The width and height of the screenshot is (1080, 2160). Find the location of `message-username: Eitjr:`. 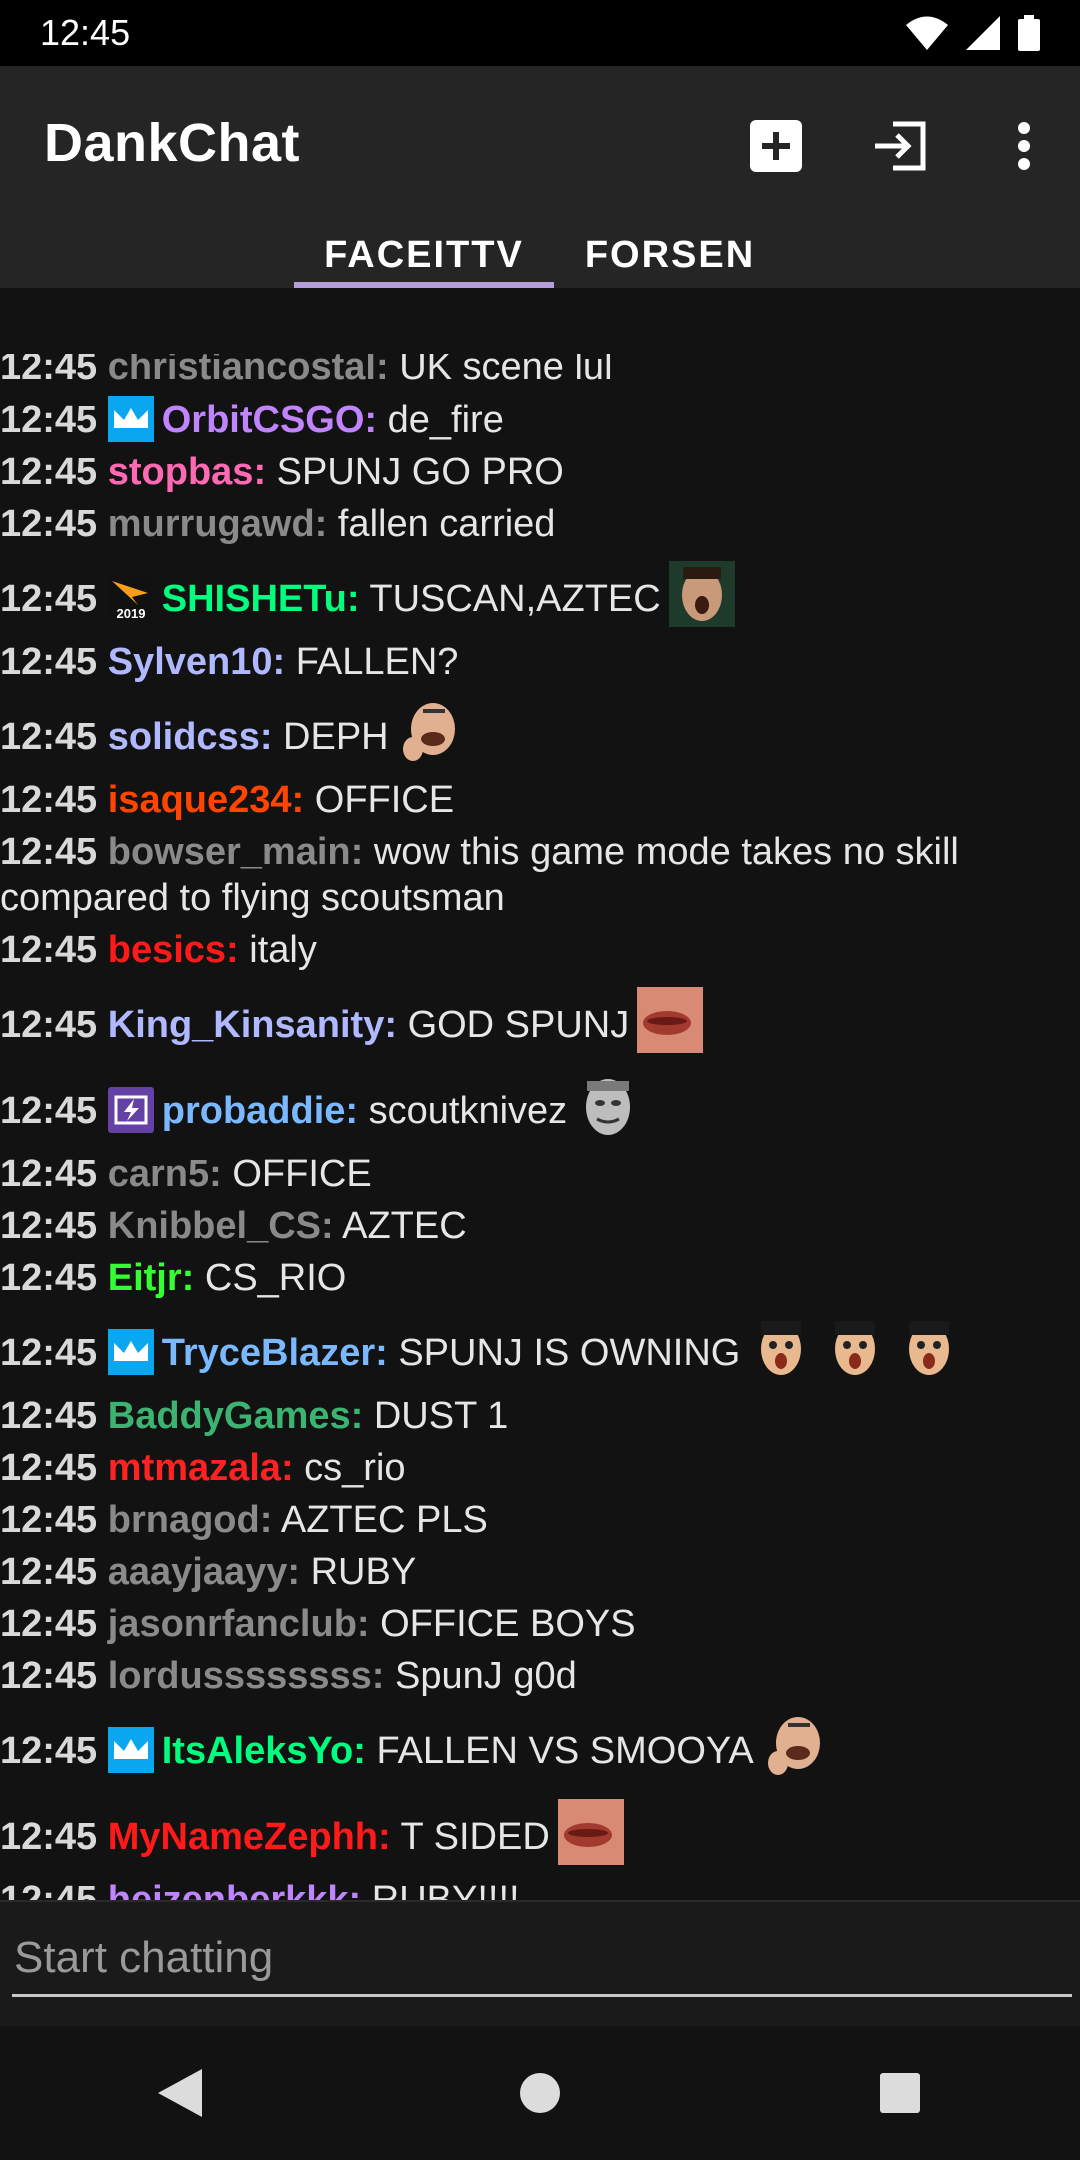

message-username: Eitjr: is located at coordinates (151, 1278).